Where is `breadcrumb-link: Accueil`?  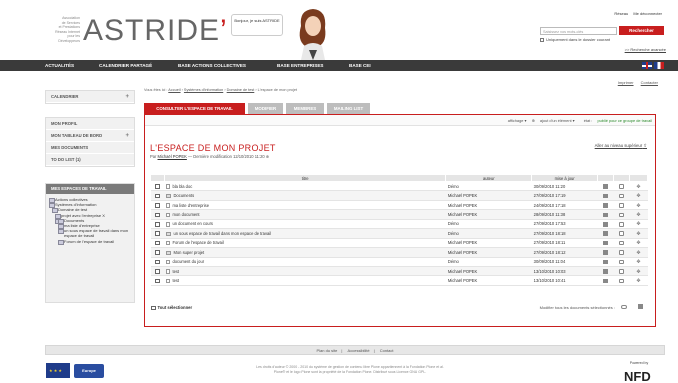 breadcrumb-link: Accueil is located at coordinates (174, 90).